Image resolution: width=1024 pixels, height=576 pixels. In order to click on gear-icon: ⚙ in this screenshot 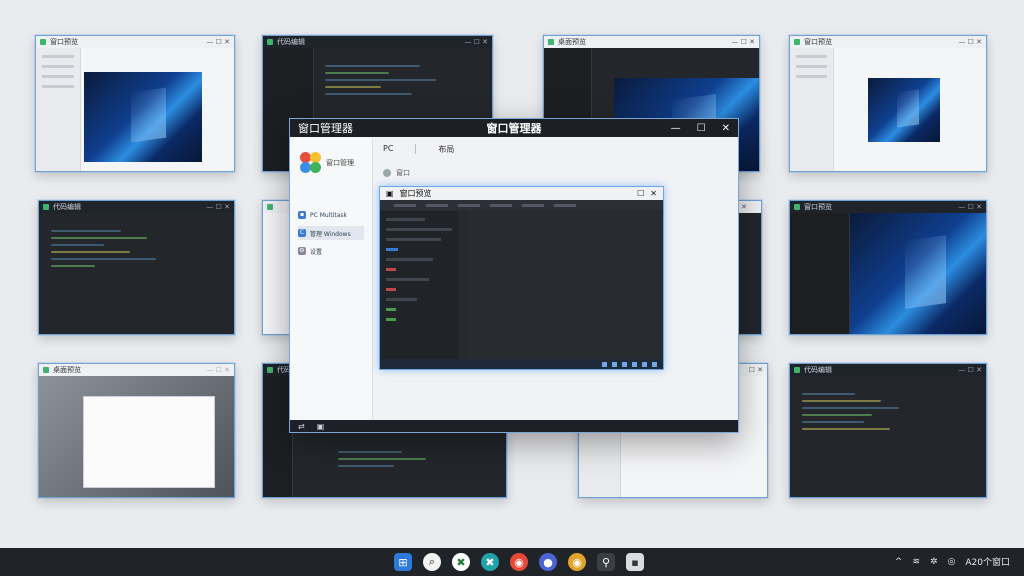, I will do `click(302, 251)`.